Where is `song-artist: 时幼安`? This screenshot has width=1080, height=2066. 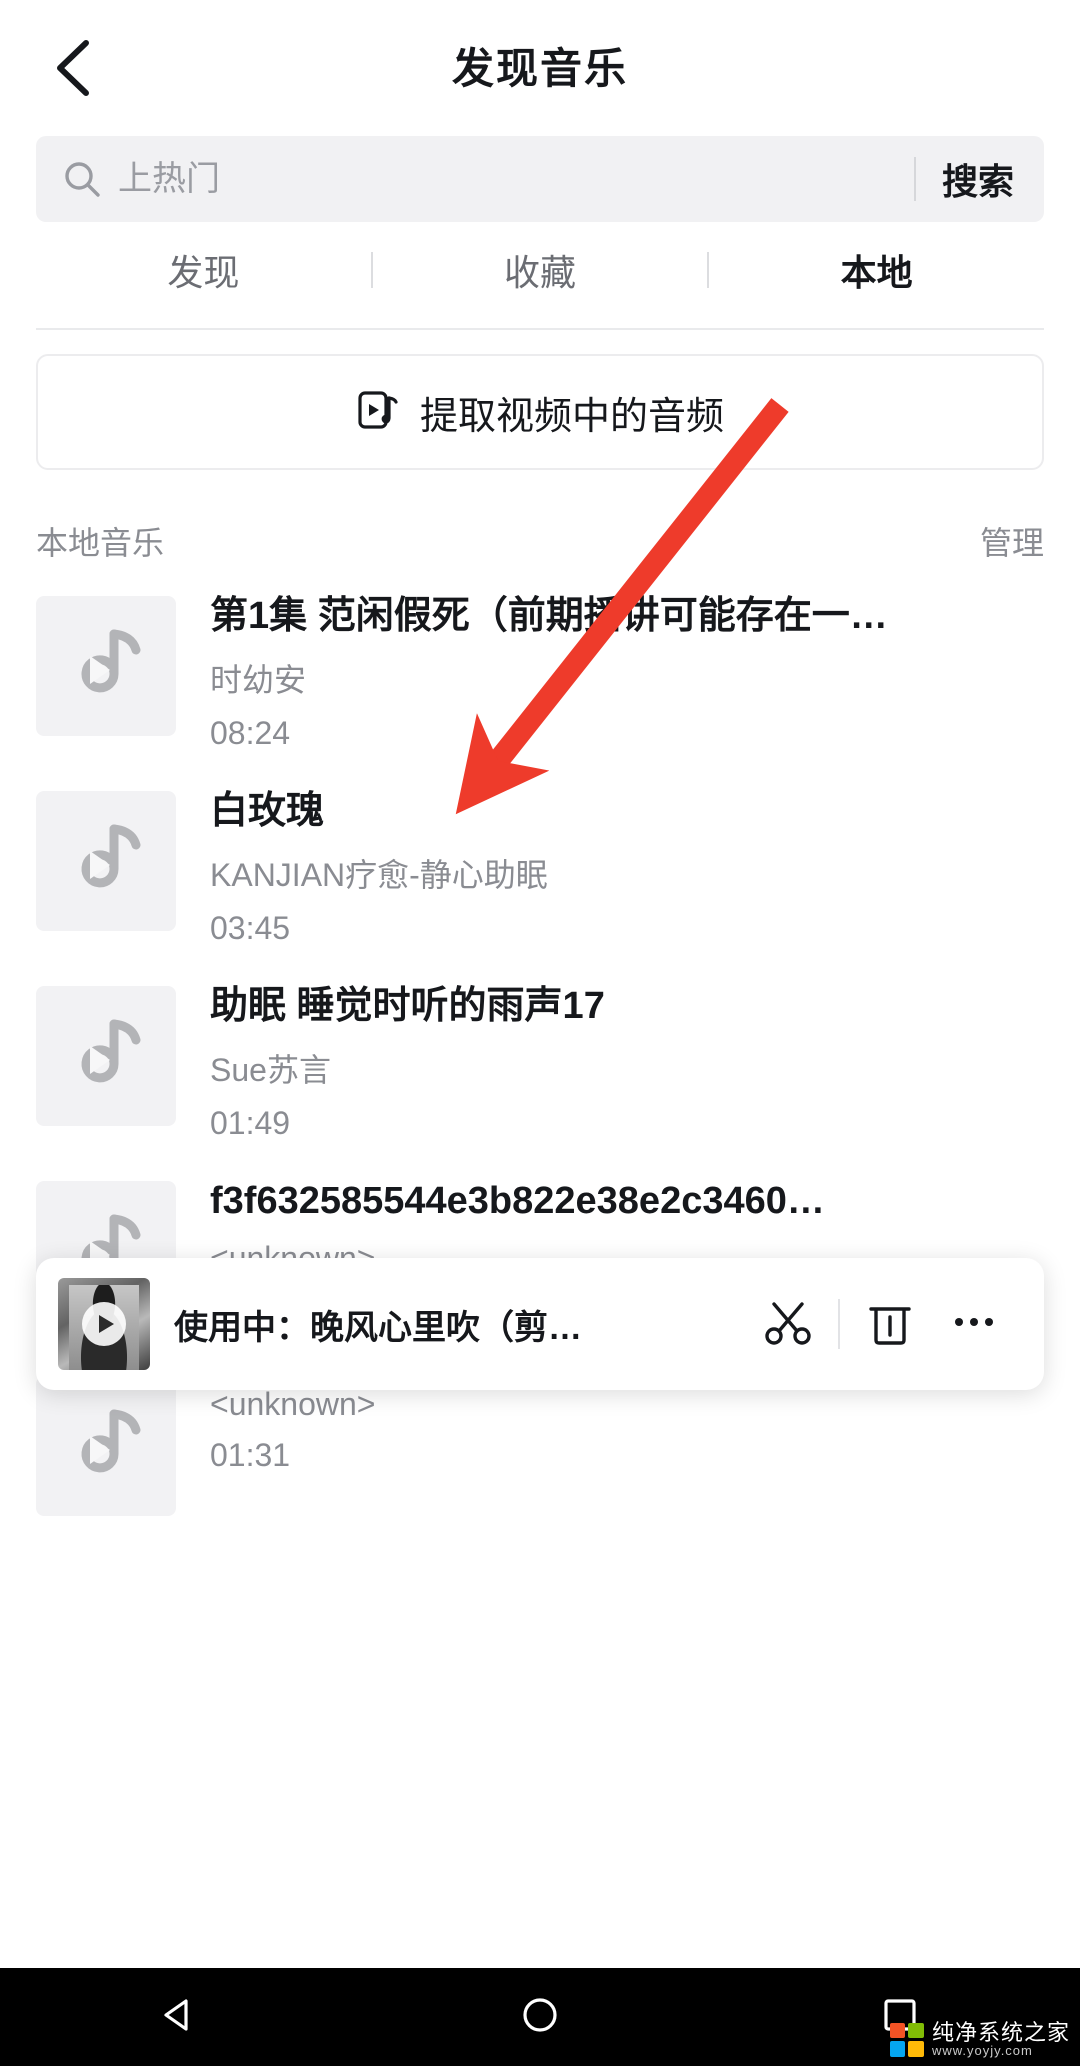
song-artist: 时幼安 is located at coordinates (258, 680).